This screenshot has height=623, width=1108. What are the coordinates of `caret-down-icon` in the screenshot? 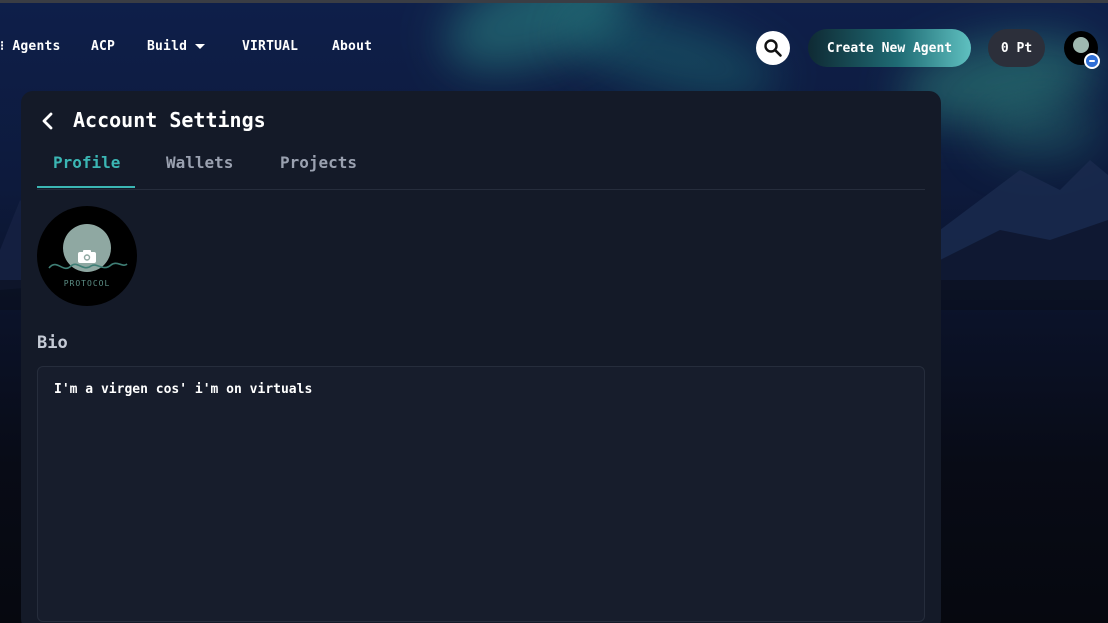 It's located at (200, 46).